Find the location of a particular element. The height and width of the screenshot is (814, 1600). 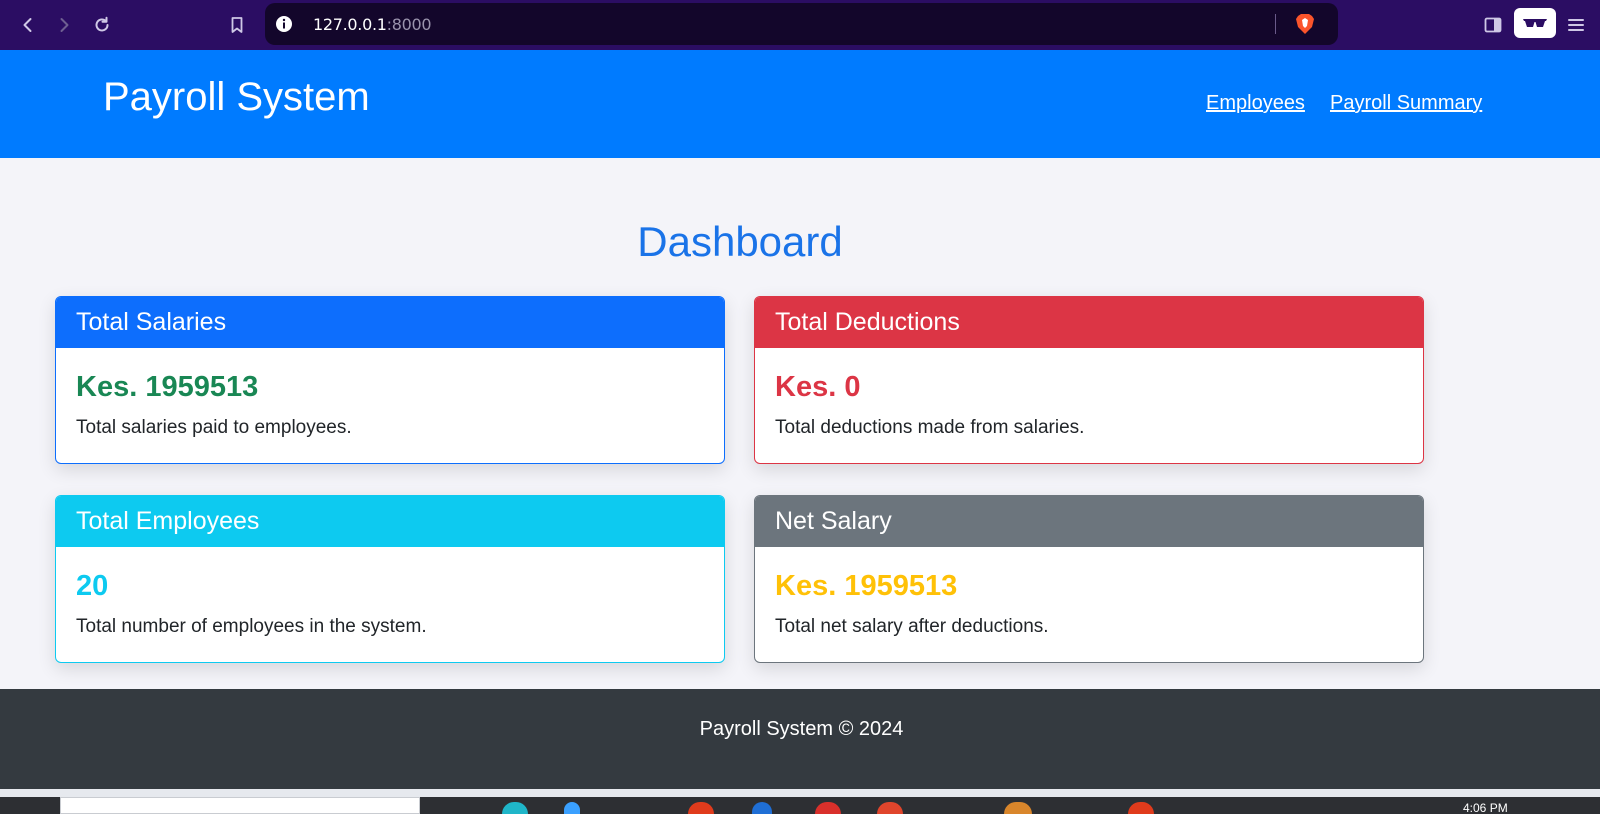

card-description: Total number of employees in the system. is located at coordinates (251, 626).